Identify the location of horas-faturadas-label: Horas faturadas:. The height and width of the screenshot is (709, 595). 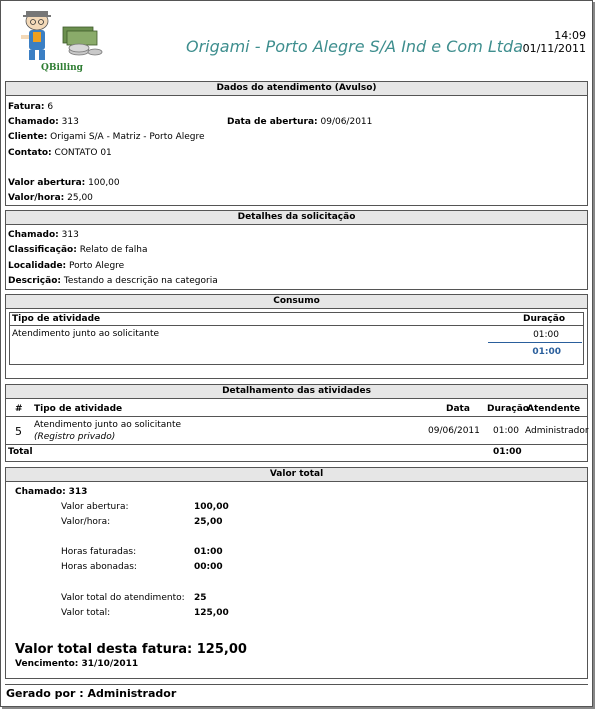
(99, 552).